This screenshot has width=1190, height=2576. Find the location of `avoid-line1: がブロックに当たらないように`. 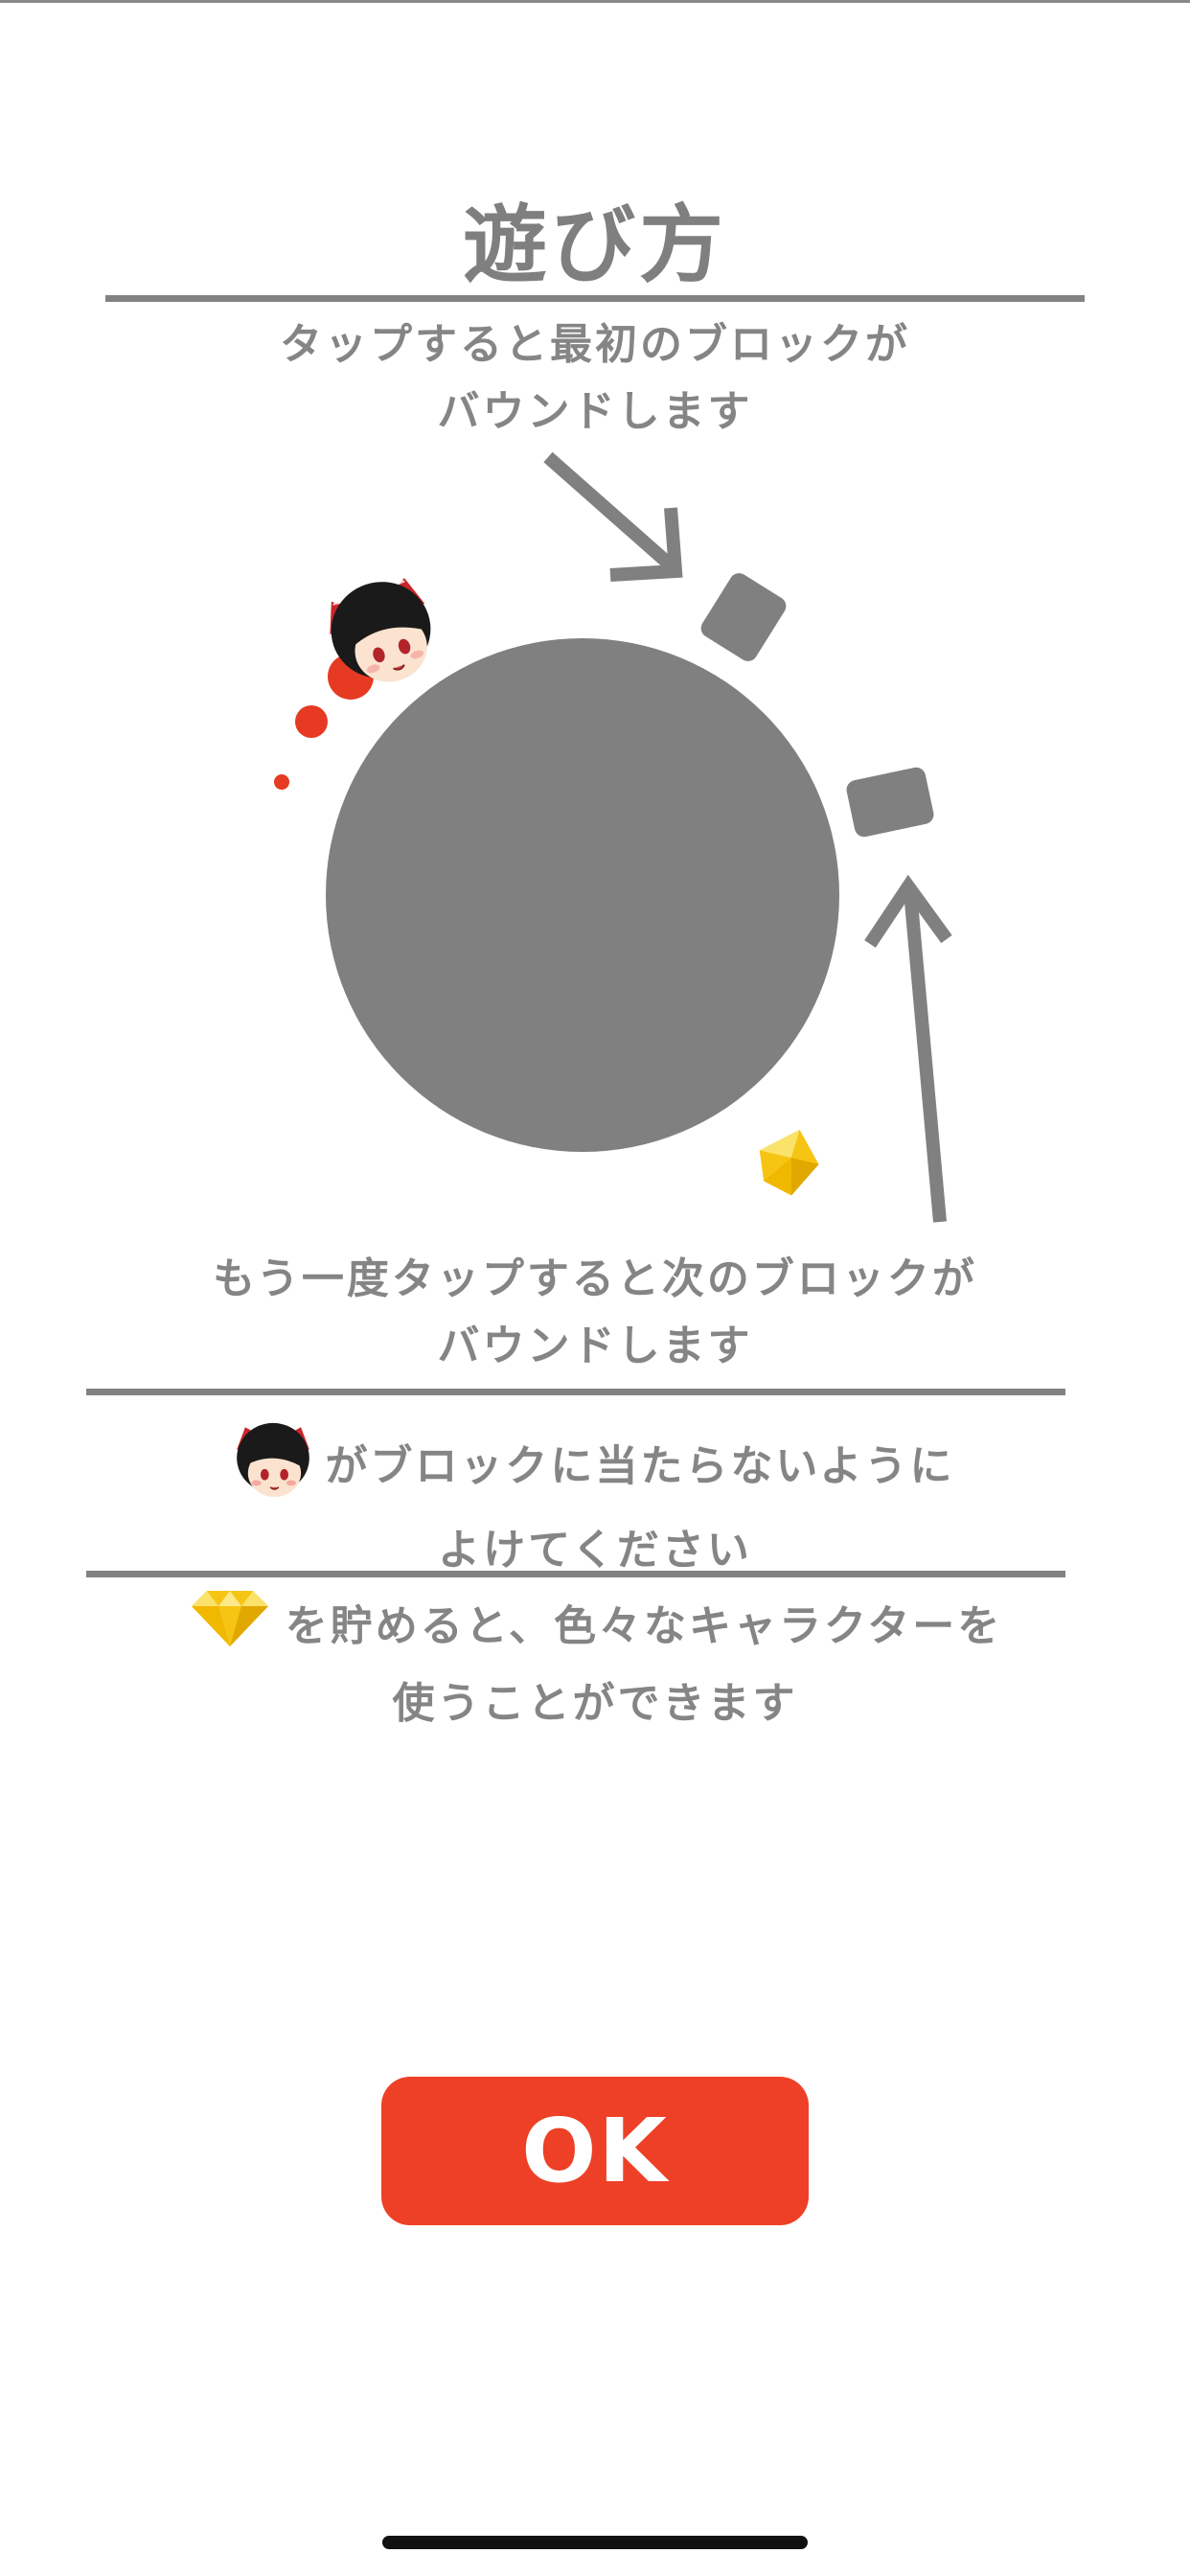

avoid-line1: がブロックに当たらないように is located at coordinates (595, 1468).